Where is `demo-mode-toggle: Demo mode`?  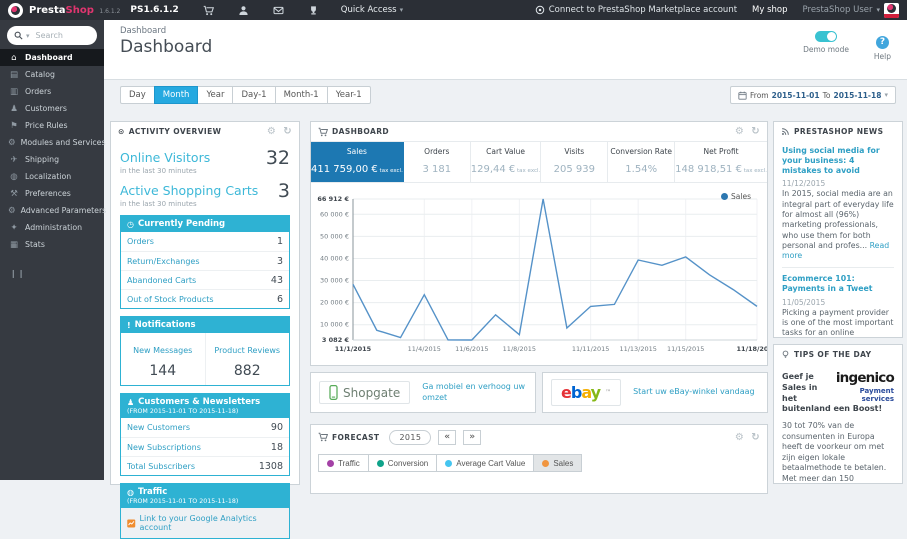 demo-mode-toggle: Demo mode is located at coordinates (826, 42).